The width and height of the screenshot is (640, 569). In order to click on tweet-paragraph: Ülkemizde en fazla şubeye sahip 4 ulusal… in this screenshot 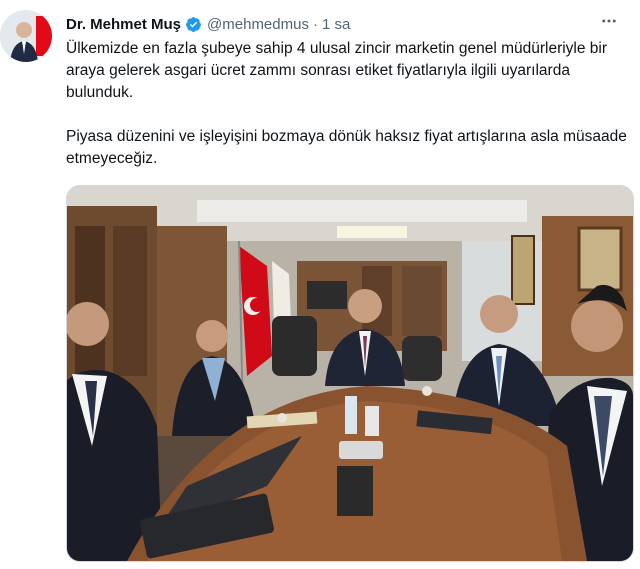, I will do `click(337, 70)`.